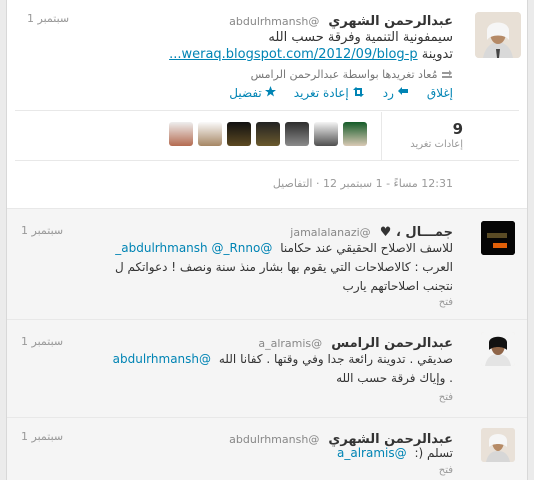 This screenshot has height=480, width=534. What do you see at coordinates (498, 35) in the screenshot?
I see `author-avatar` at bounding box center [498, 35].